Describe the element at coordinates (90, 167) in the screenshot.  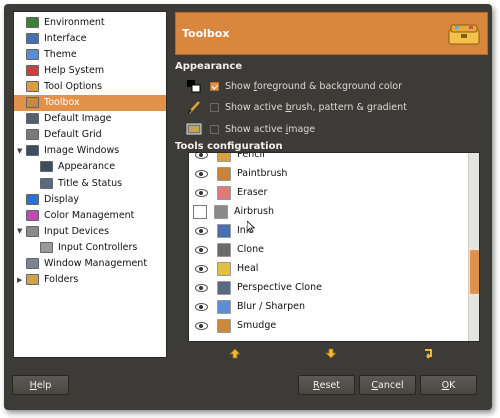
I see `sidebar-item-appearance: Appearance` at that location.